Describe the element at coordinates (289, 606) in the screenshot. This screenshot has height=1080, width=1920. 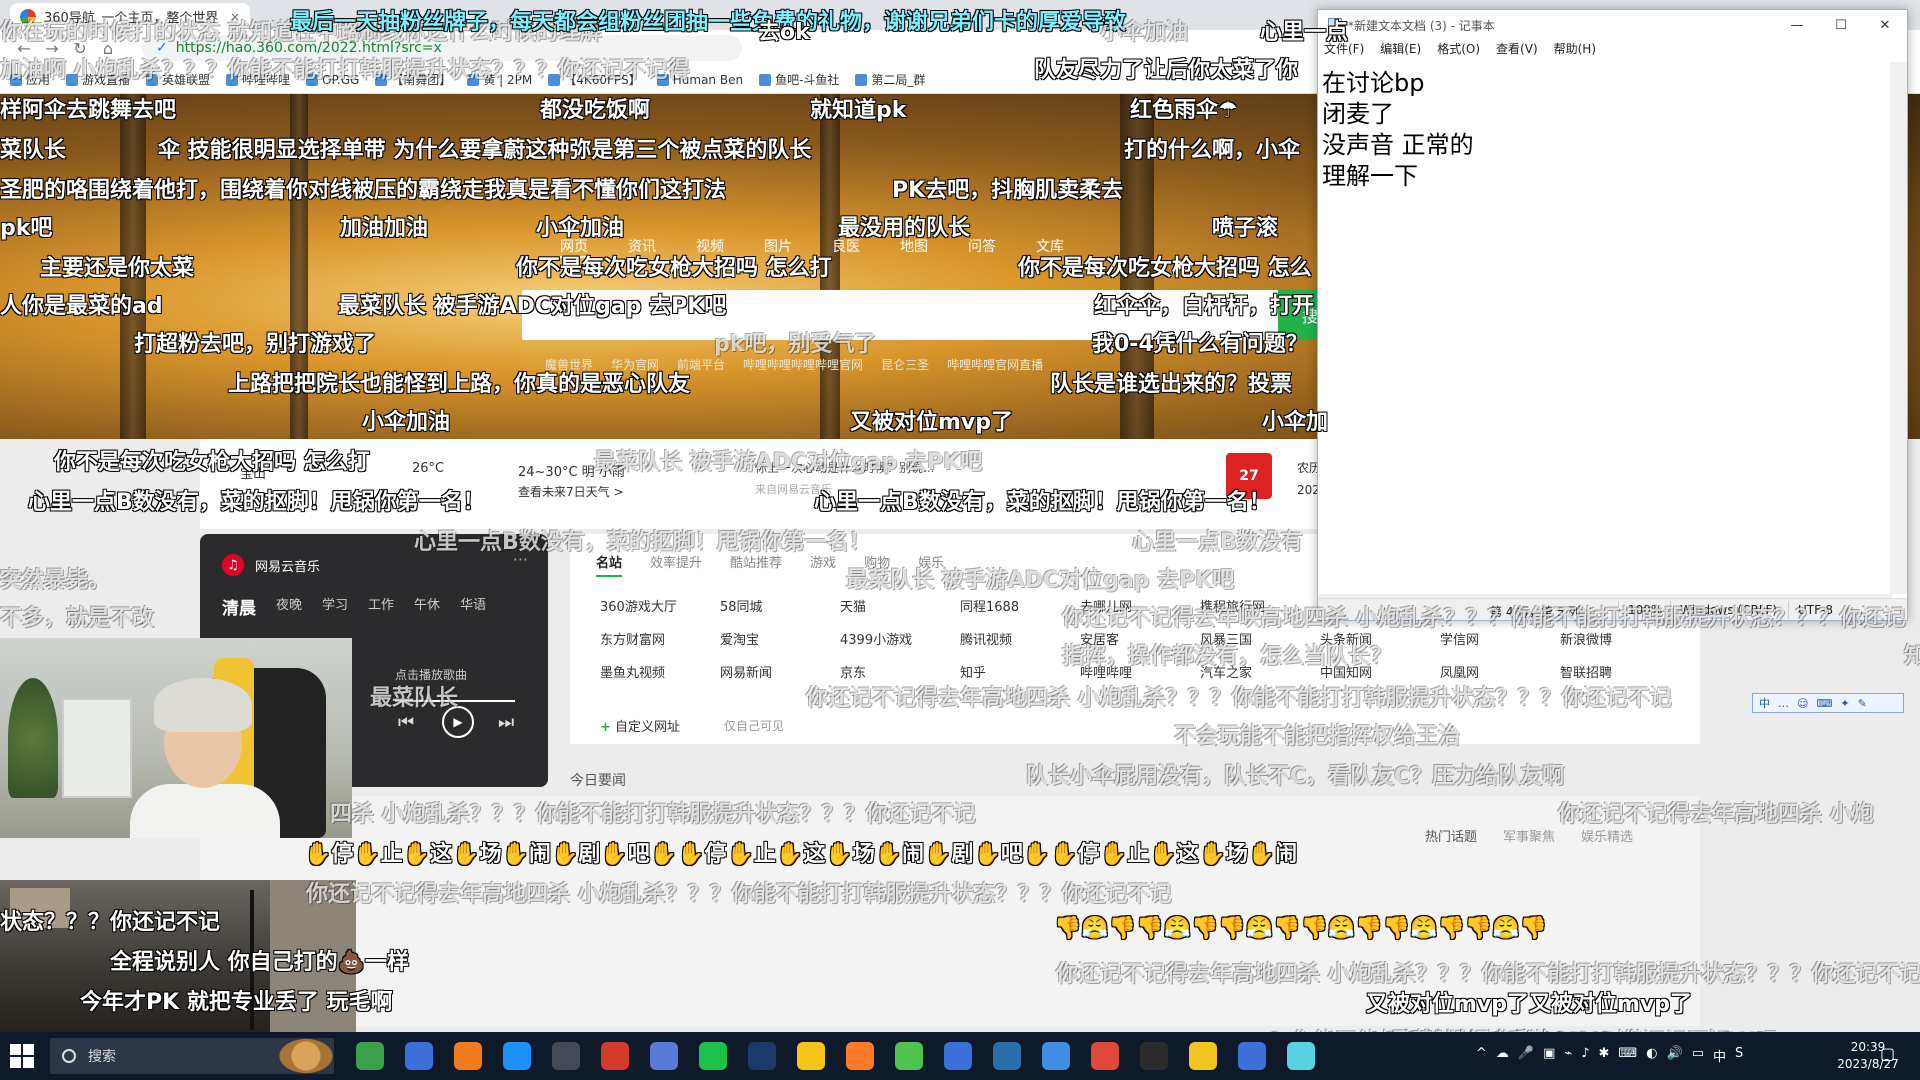
I see `mood-tab: 夜晚` at that location.